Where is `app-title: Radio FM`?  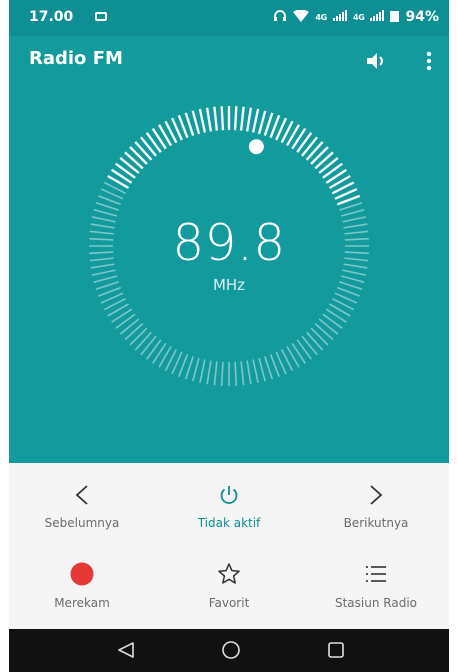 app-title: Radio FM is located at coordinates (76, 58).